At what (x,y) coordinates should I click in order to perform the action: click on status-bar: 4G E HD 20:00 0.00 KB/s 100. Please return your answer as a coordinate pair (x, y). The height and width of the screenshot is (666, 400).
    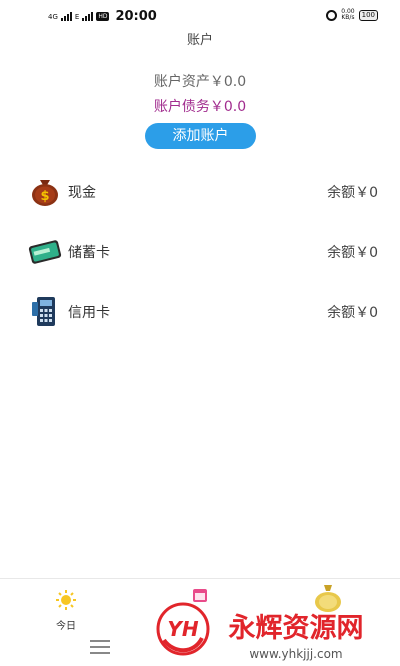
    Looking at the image, I should click on (200, 15).